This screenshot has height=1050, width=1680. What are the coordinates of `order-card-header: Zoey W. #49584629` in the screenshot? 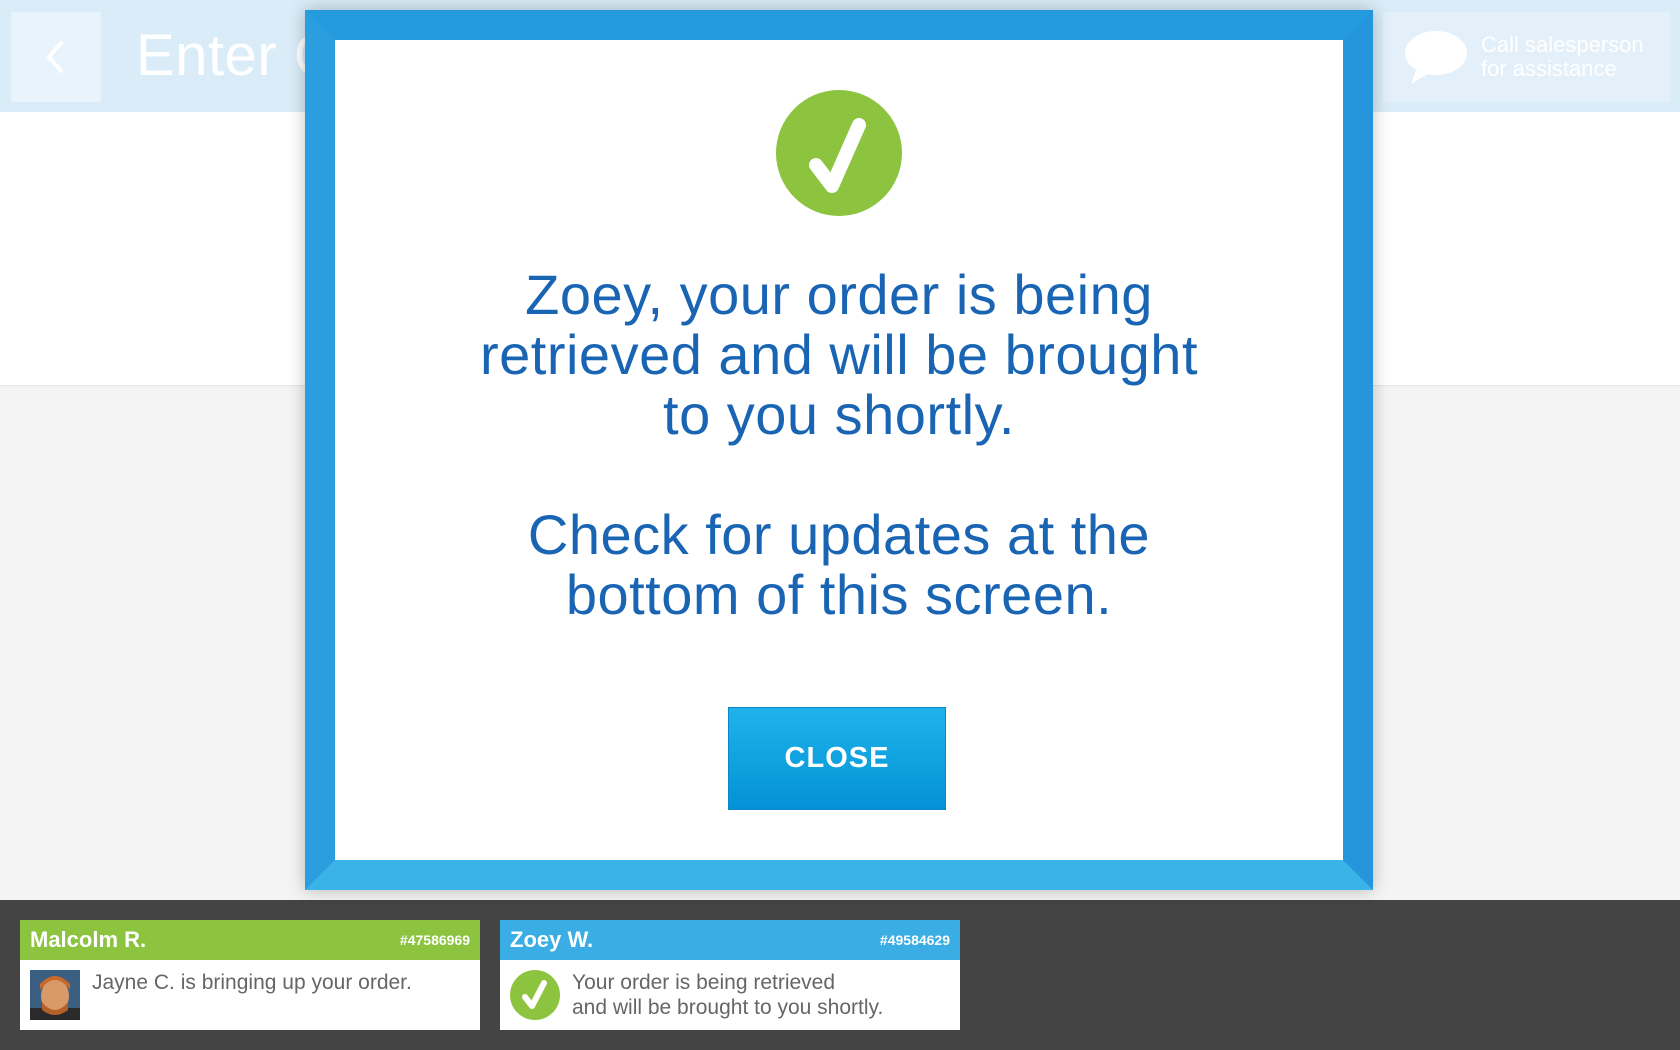 It's located at (730, 940).